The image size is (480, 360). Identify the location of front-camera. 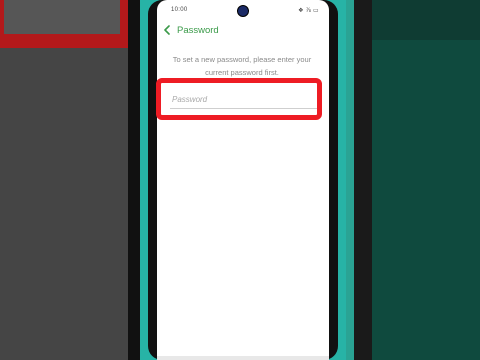
(243, 11).